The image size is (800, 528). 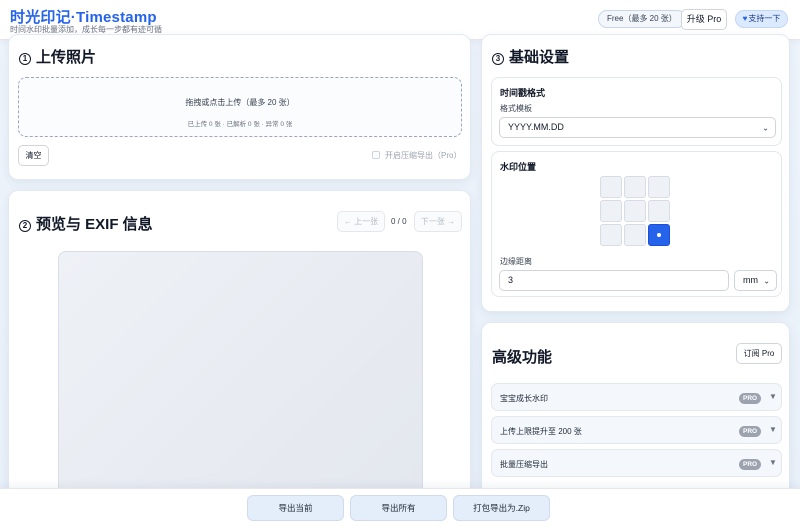 What do you see at coordinates (25, 226) in the screenshot?
I see `step-number: 2` at bounding box center [25, 226].